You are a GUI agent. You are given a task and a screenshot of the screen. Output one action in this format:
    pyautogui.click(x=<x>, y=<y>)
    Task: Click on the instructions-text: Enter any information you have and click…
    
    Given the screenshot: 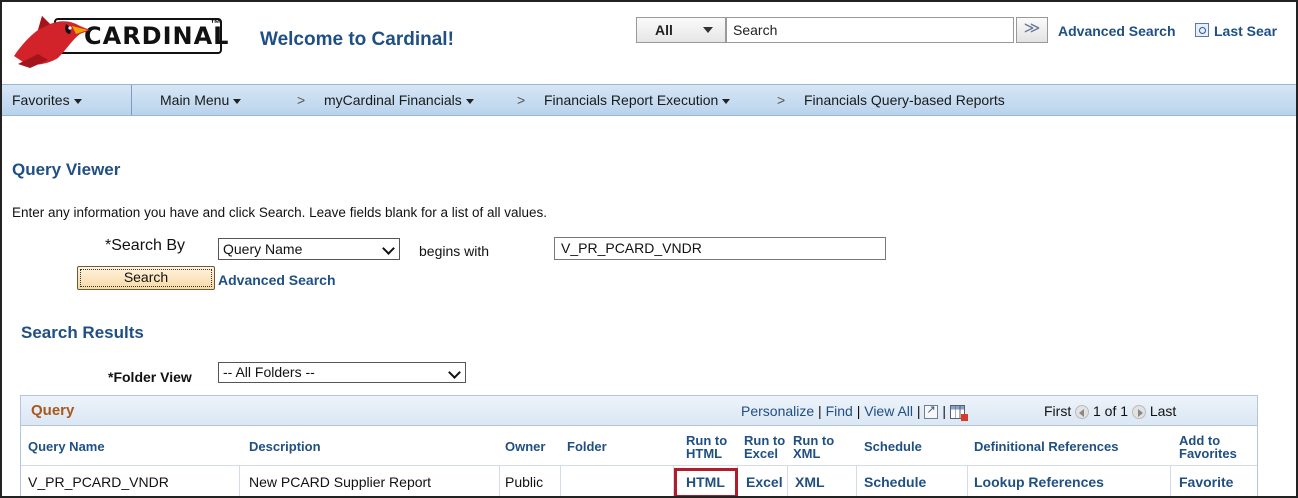 What is the action you would take?
    pyautogui.click(x=280, y=212)
    